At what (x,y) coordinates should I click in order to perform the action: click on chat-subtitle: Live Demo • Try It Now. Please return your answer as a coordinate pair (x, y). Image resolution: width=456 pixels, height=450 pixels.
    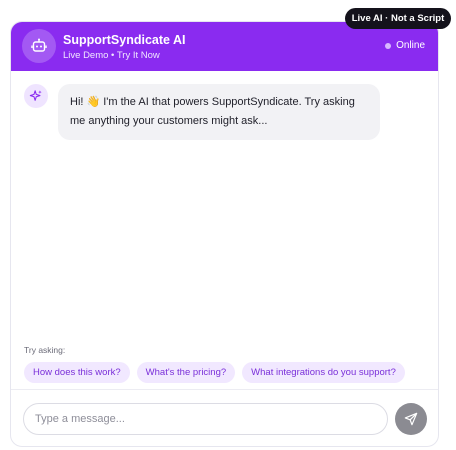
    Looking at the image, I should click on (111, 55).